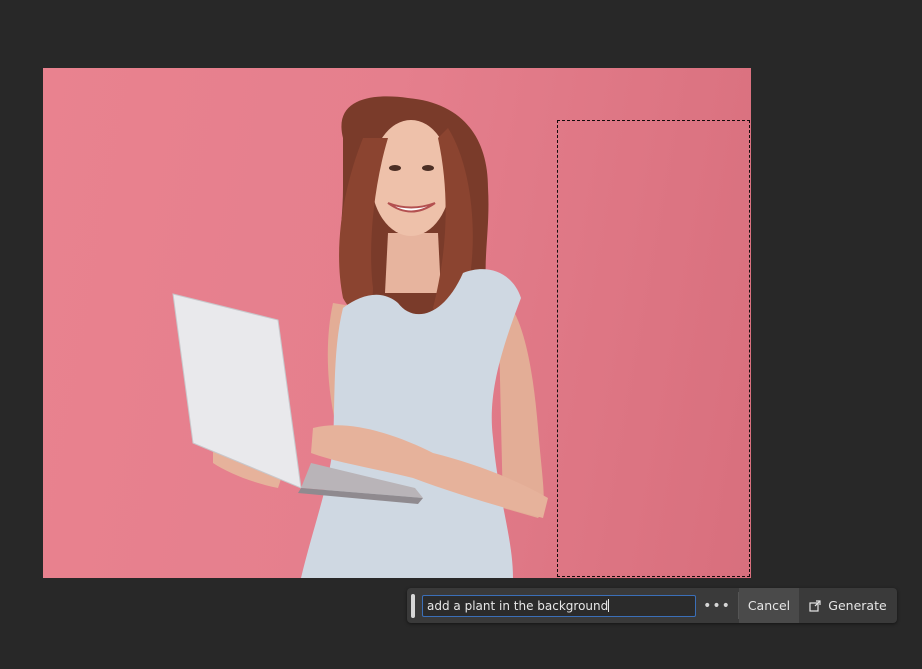 The image size is (922, 669). I want to click on text-caret, so click(609, 605).